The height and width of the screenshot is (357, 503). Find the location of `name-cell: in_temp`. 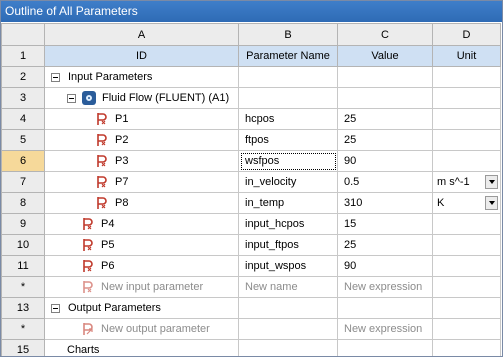

name-cell: in_temp is located at coordinates (288, 203).